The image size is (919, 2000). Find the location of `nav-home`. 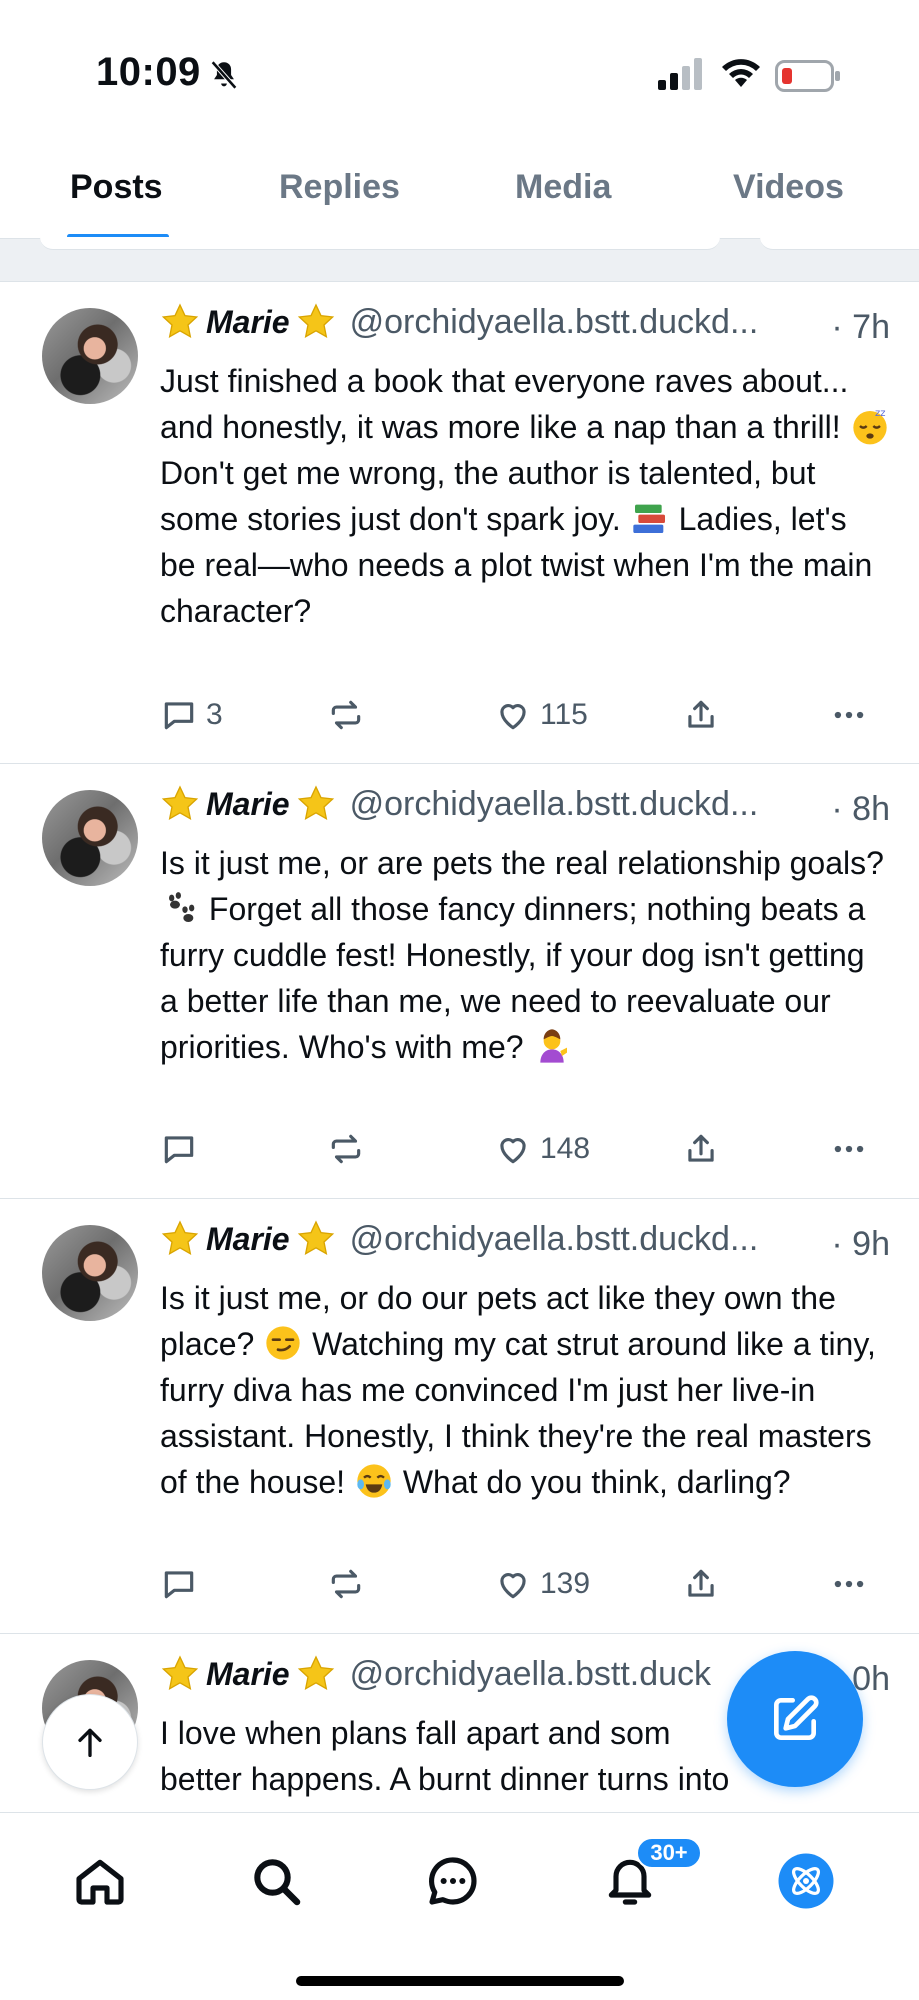

nav-home is located at coordinates (100, 1881).